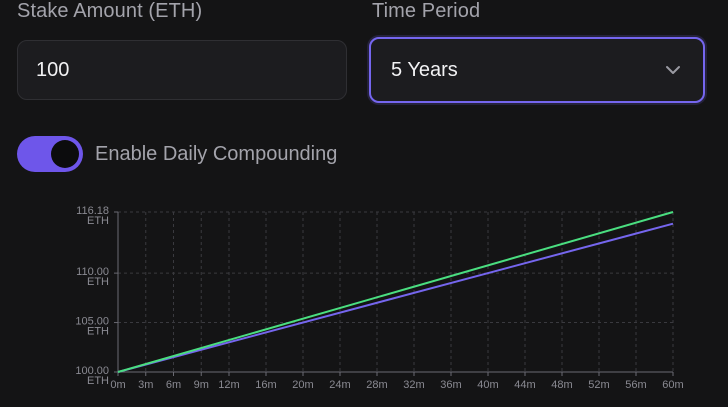 The width and height of the screenshot is (728, 407). Describe the element at coordinates (635, 385) in the screenshot. I see `x-tick-label: 56m` at that location.